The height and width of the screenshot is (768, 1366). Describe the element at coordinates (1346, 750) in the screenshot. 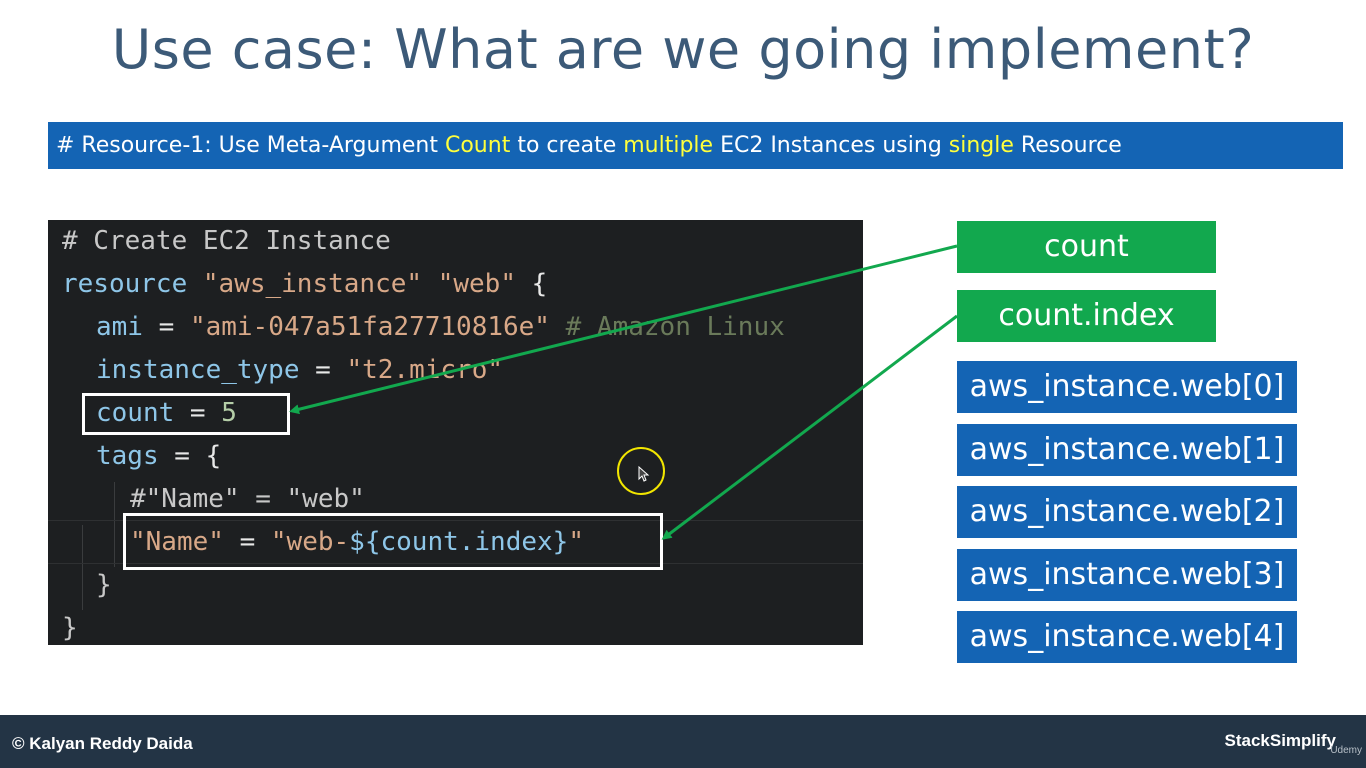

I see `udemy-watermark: Udemy` at that location.